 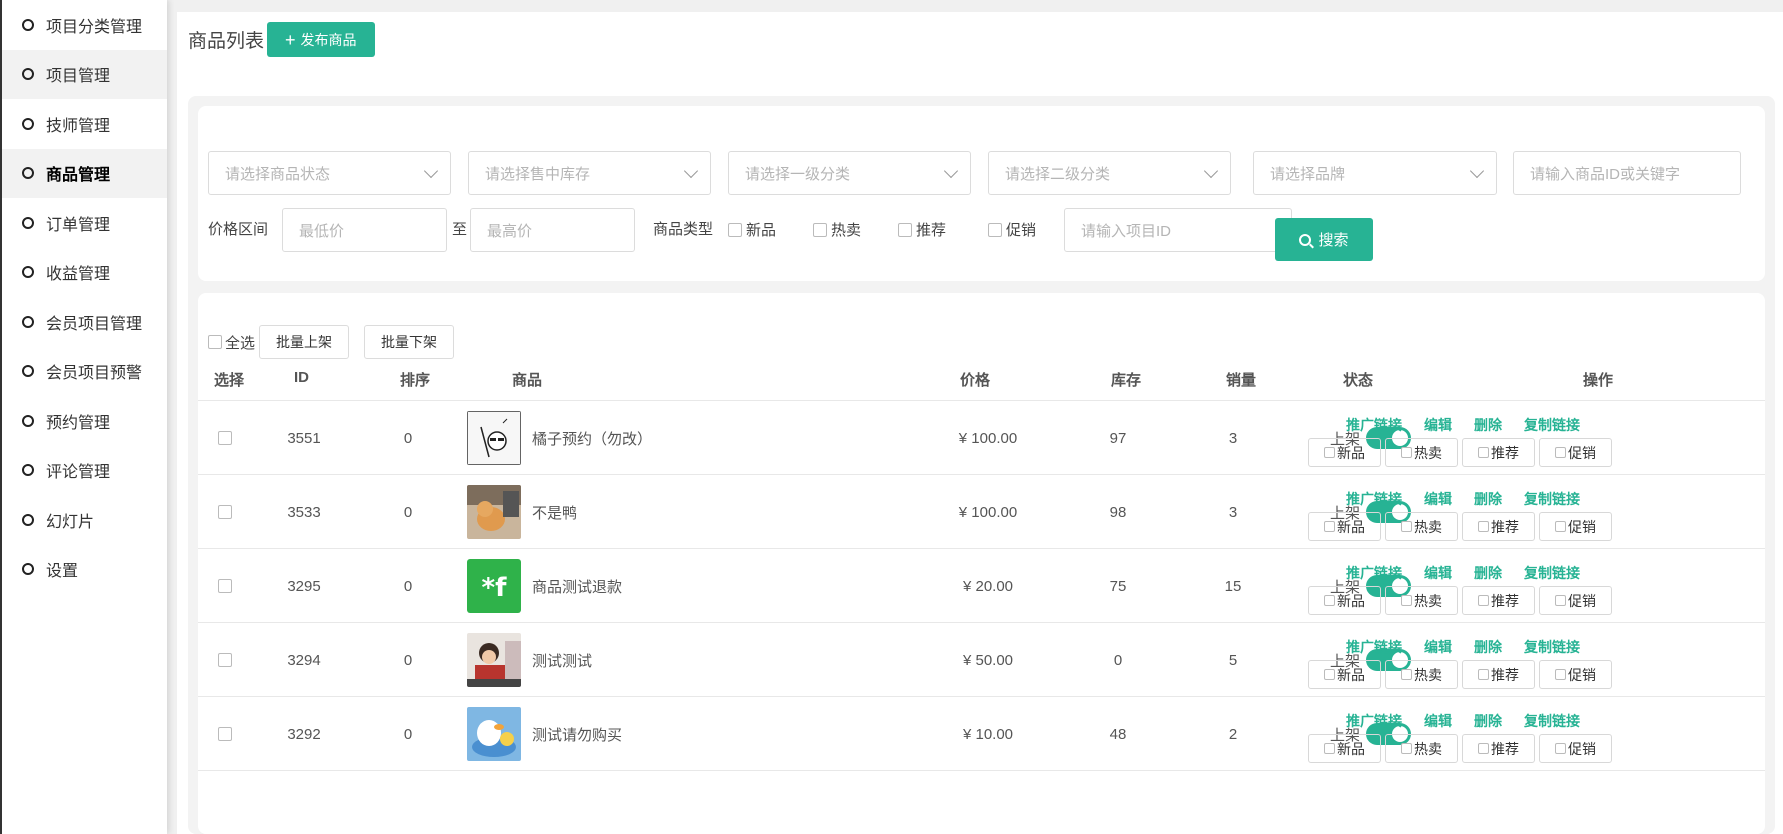 I want to click on min-price-input: 最低价, so click(x=364, y=230).